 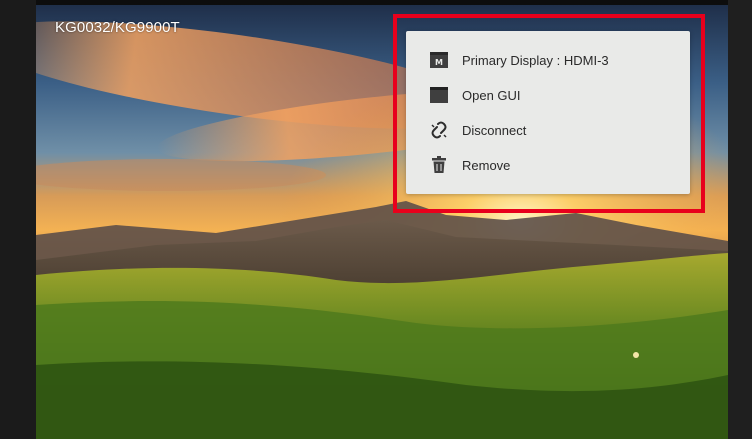 I want to click on menu-item-open-gui: Open GUI, so click(x=474, y=95).